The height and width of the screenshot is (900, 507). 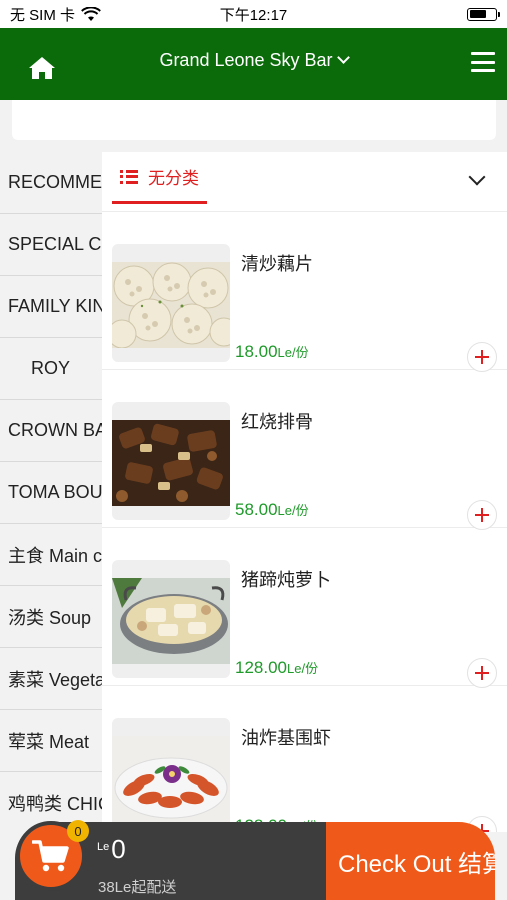 What do you see at coordinates (304, 182) in the screenshot?
I see `subcategory-tab-bar: 无分类` at bounding box center [304, 182].